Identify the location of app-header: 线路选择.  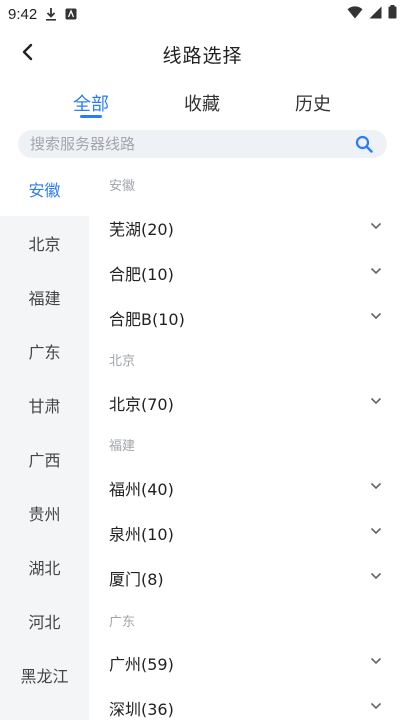
(202, 54).